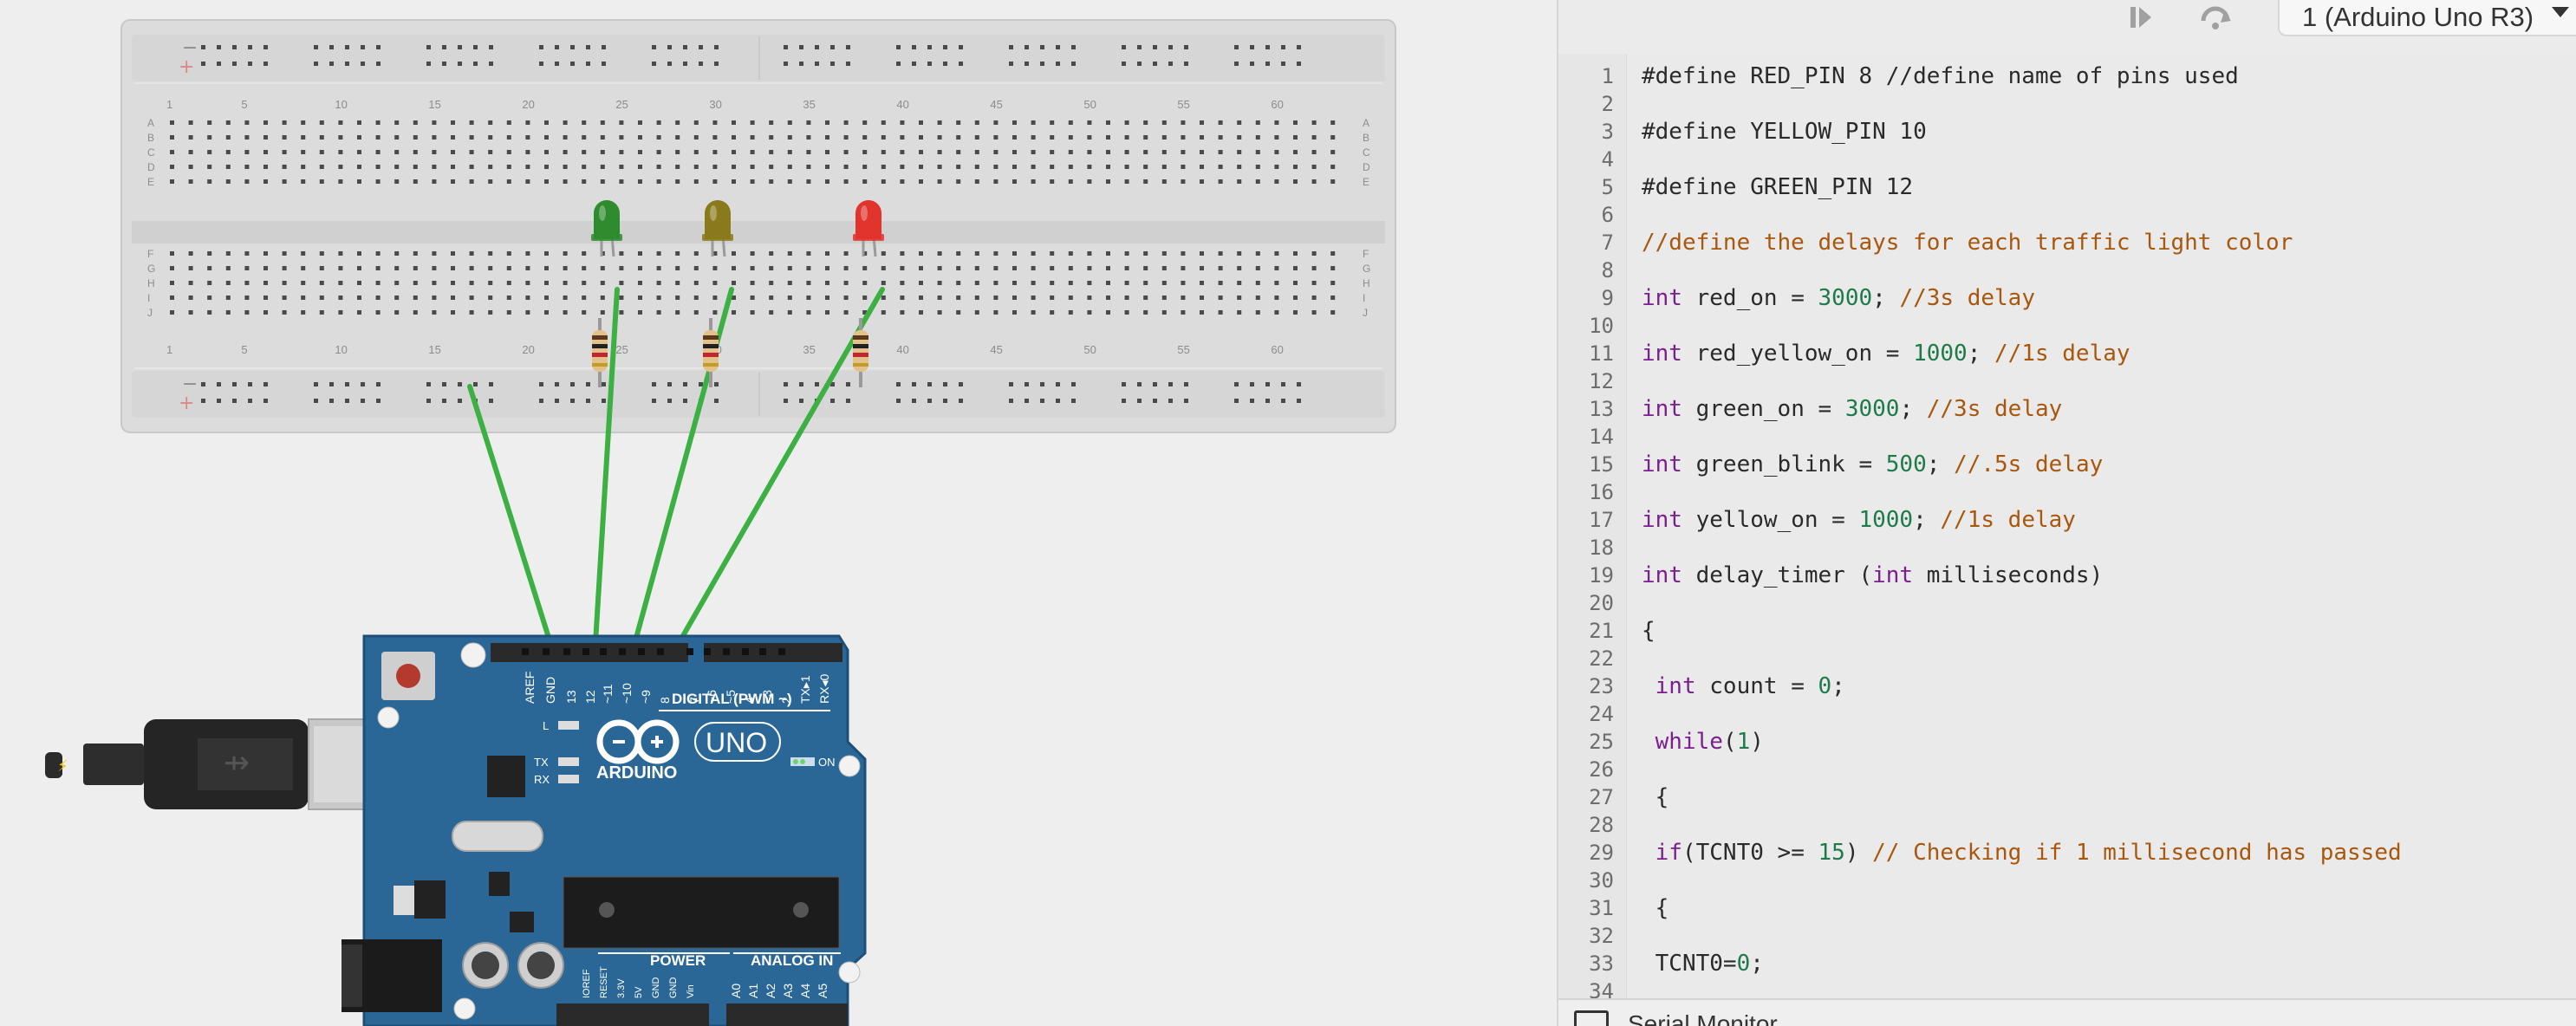 This screenshot has height=1026, width=2576. What do you see at coordinates (736, 742) in the screenshot?
I see `uno-model: UNO` at bounding box center [736, 742].